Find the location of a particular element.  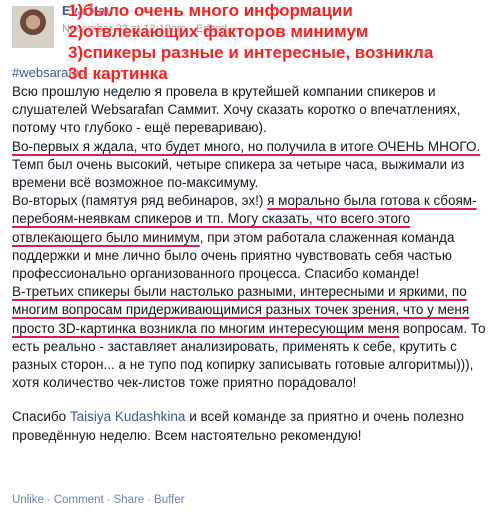

buffer-link: Buffer is located at coordinates (169, 500).